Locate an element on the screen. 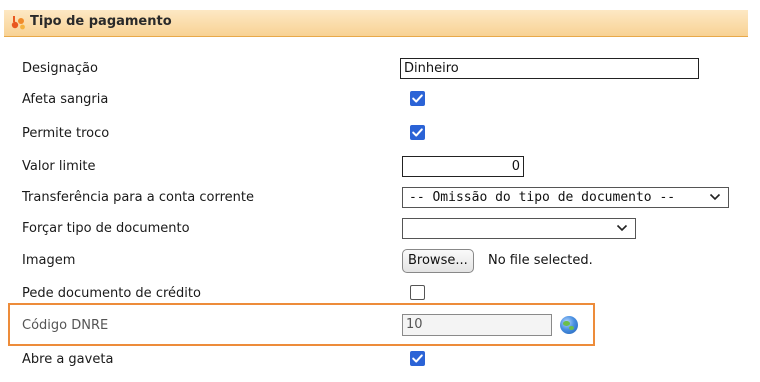  row-designacao: Designação Dinheiro is located at coordinates (376, 74).